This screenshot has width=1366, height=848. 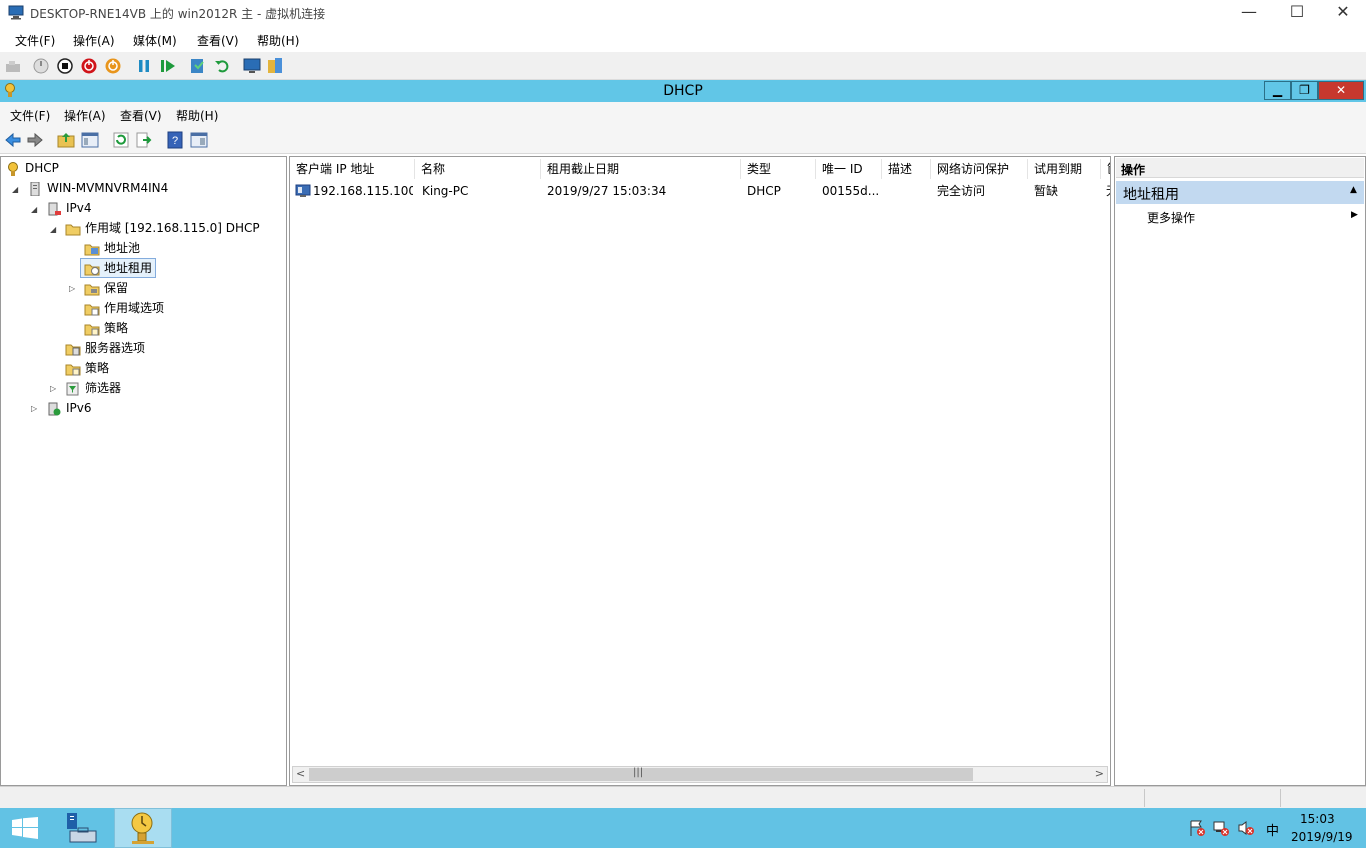 What do you see at coordinates (199, 140) in the screenshot?
I see `properties-icon` at bounding box center [199, 140].